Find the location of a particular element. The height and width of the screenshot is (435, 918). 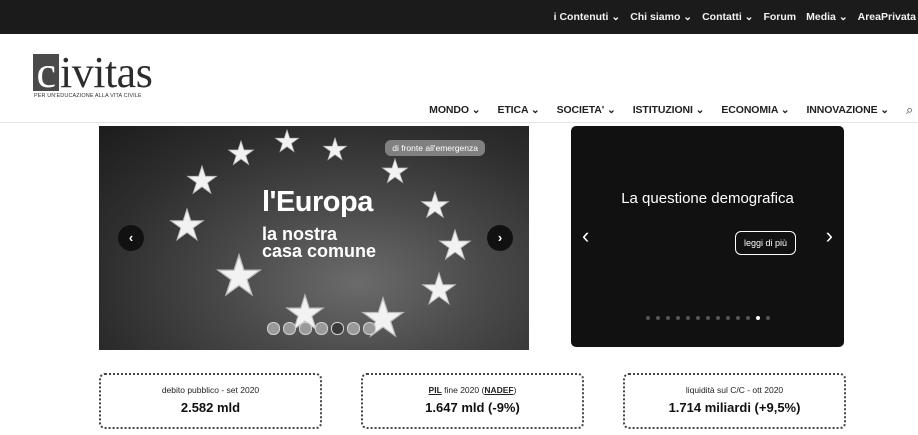

stat-label: debito pubblico - set 2020 is located at coordinates (210, 390).